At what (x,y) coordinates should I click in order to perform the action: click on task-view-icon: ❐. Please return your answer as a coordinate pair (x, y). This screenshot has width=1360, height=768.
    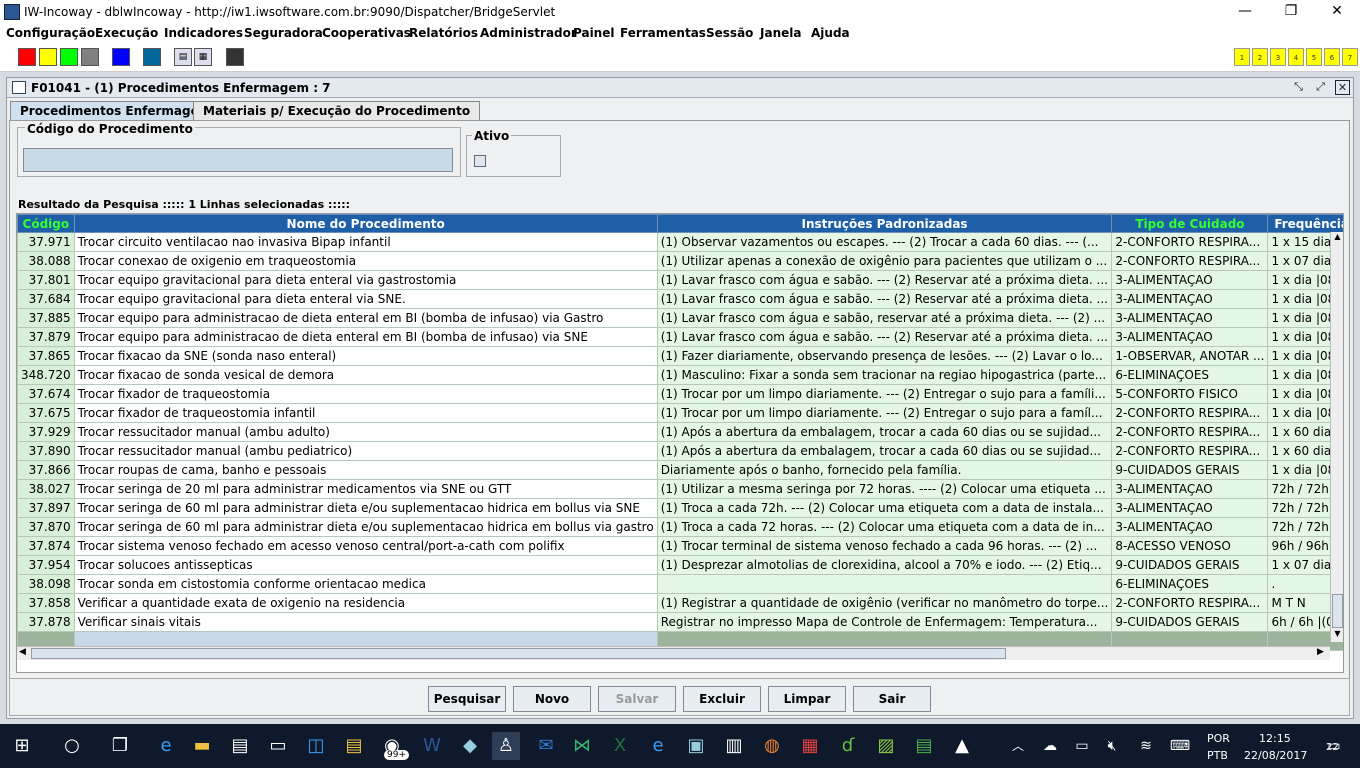
    Looking at the image, I should click on (120, 746).